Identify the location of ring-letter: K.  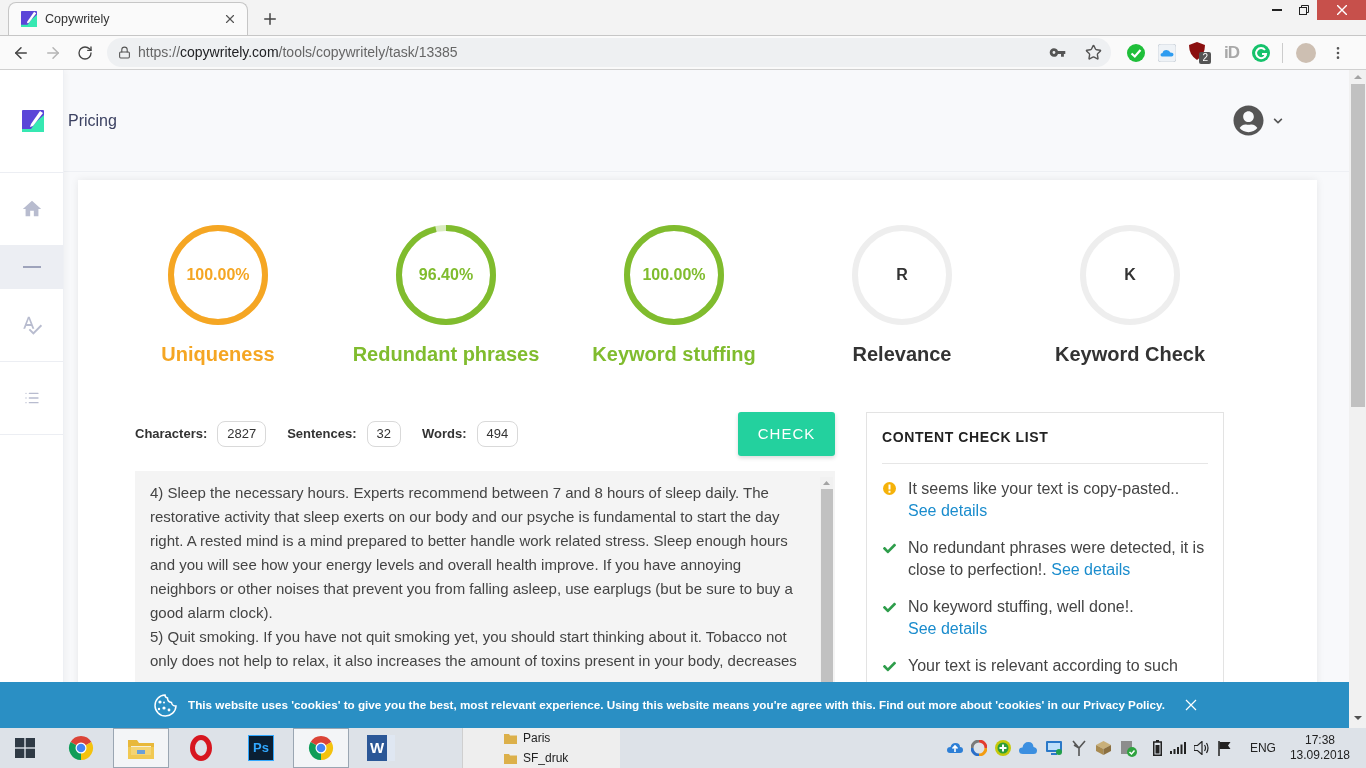
(1130, 275).